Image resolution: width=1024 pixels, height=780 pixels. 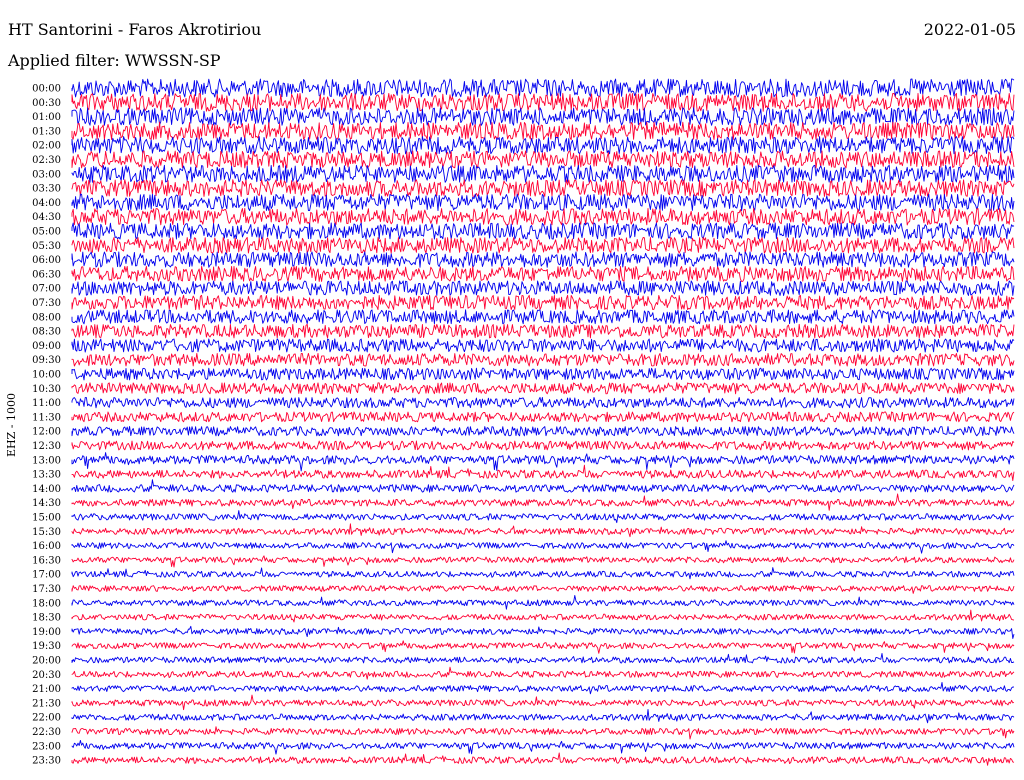 What do you see at coordinates (46, 446) in the screenshot?
I see `row-label-1230: 12:30` at bounding box center [46, 446].